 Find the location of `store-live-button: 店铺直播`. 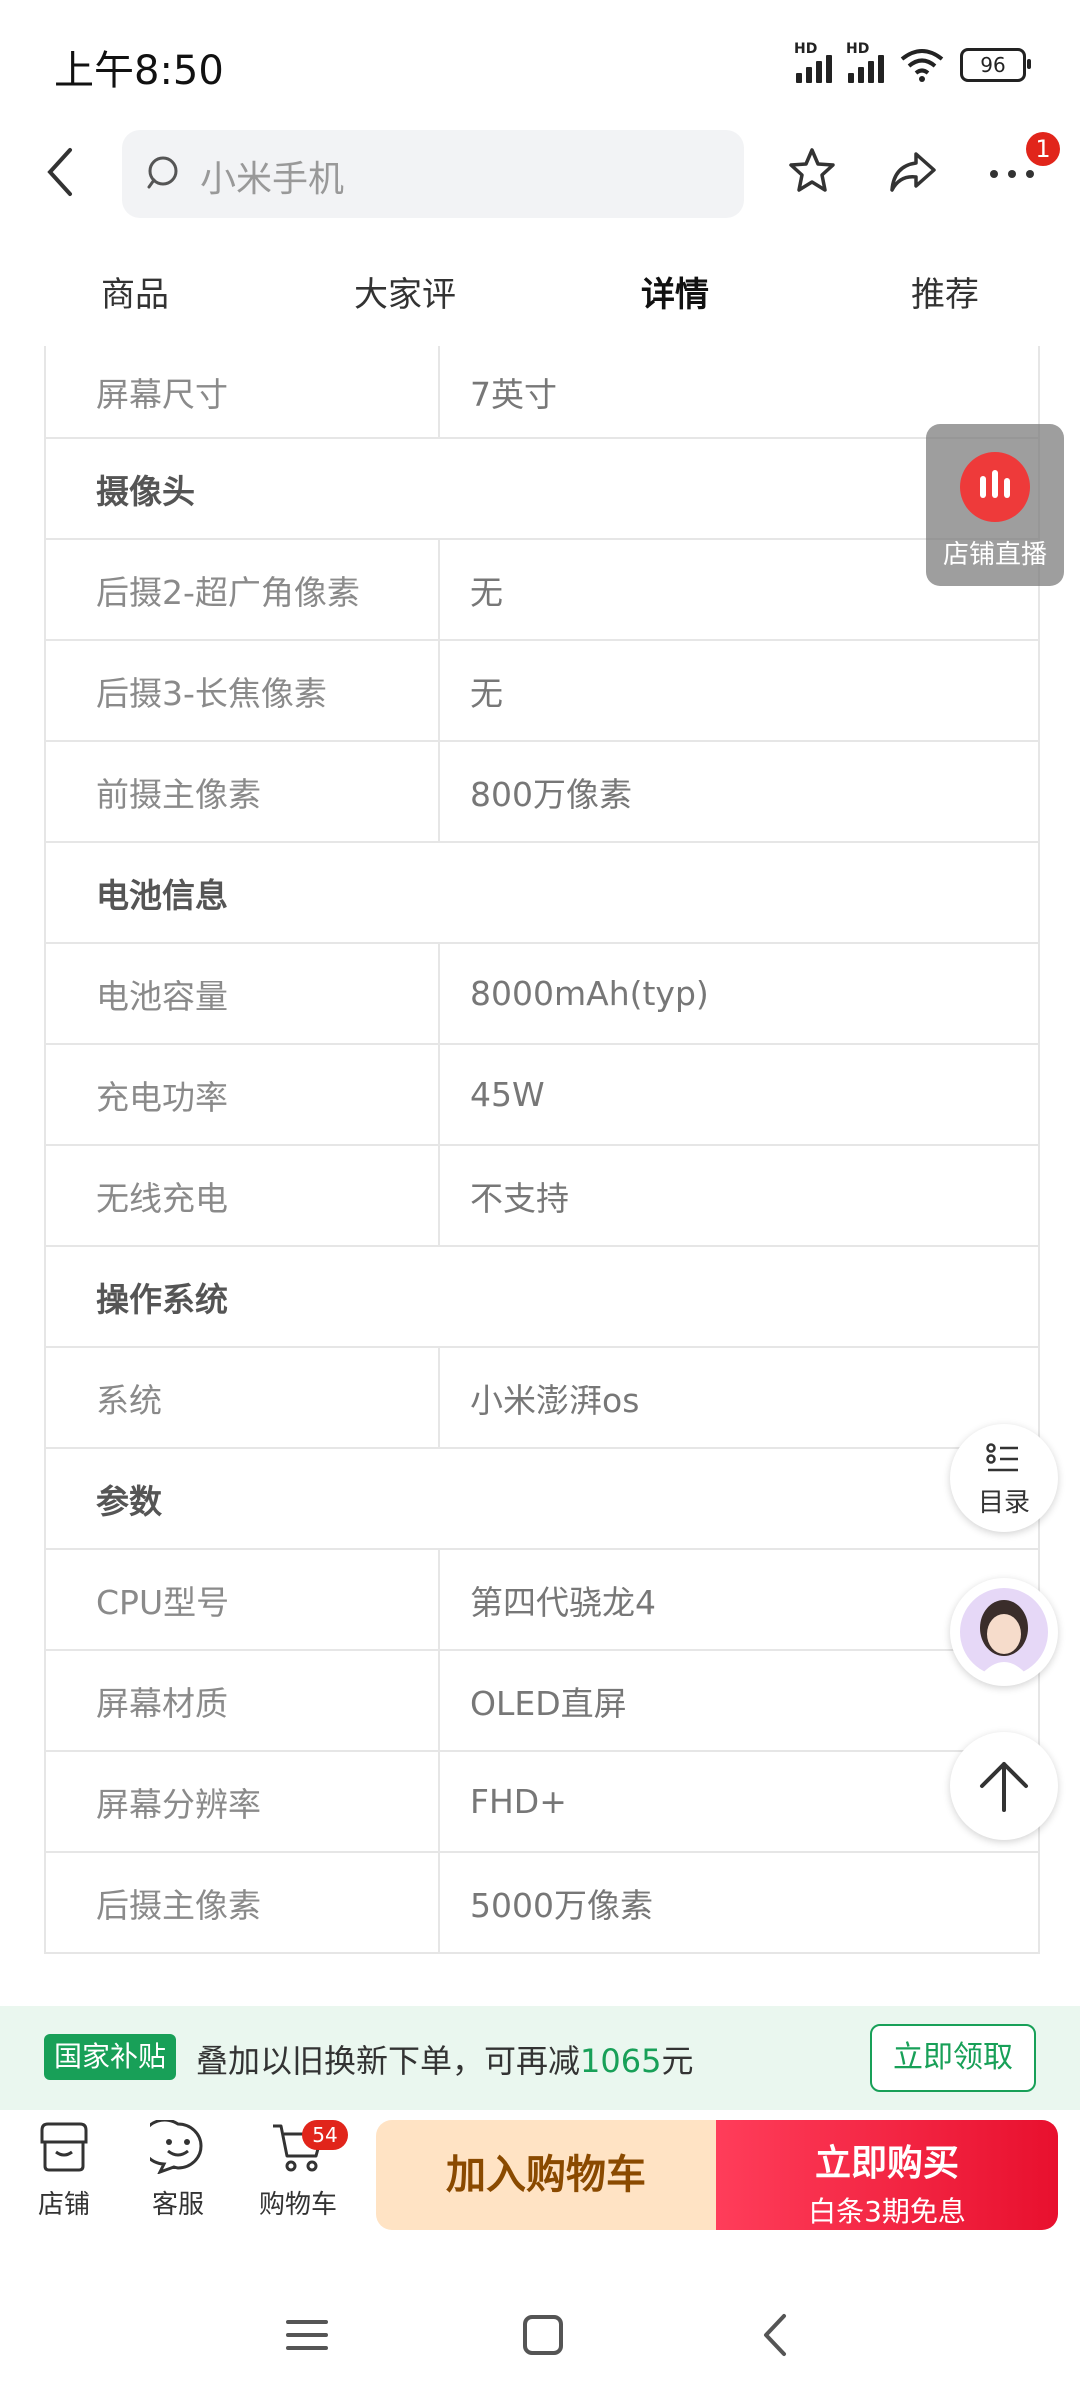

store-live-button: 店铺直播 is located at coordinates (995, 505).